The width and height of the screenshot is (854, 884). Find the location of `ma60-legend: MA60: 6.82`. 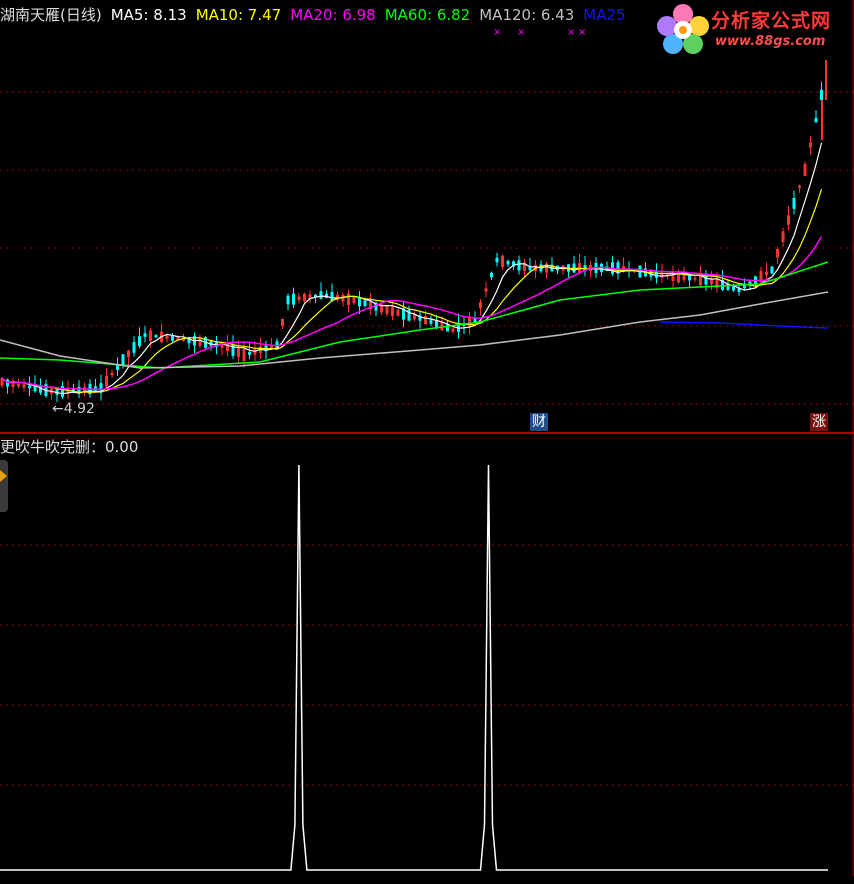

ma60-legend: MA60: 6.82 is located at coordinates (427, 15).